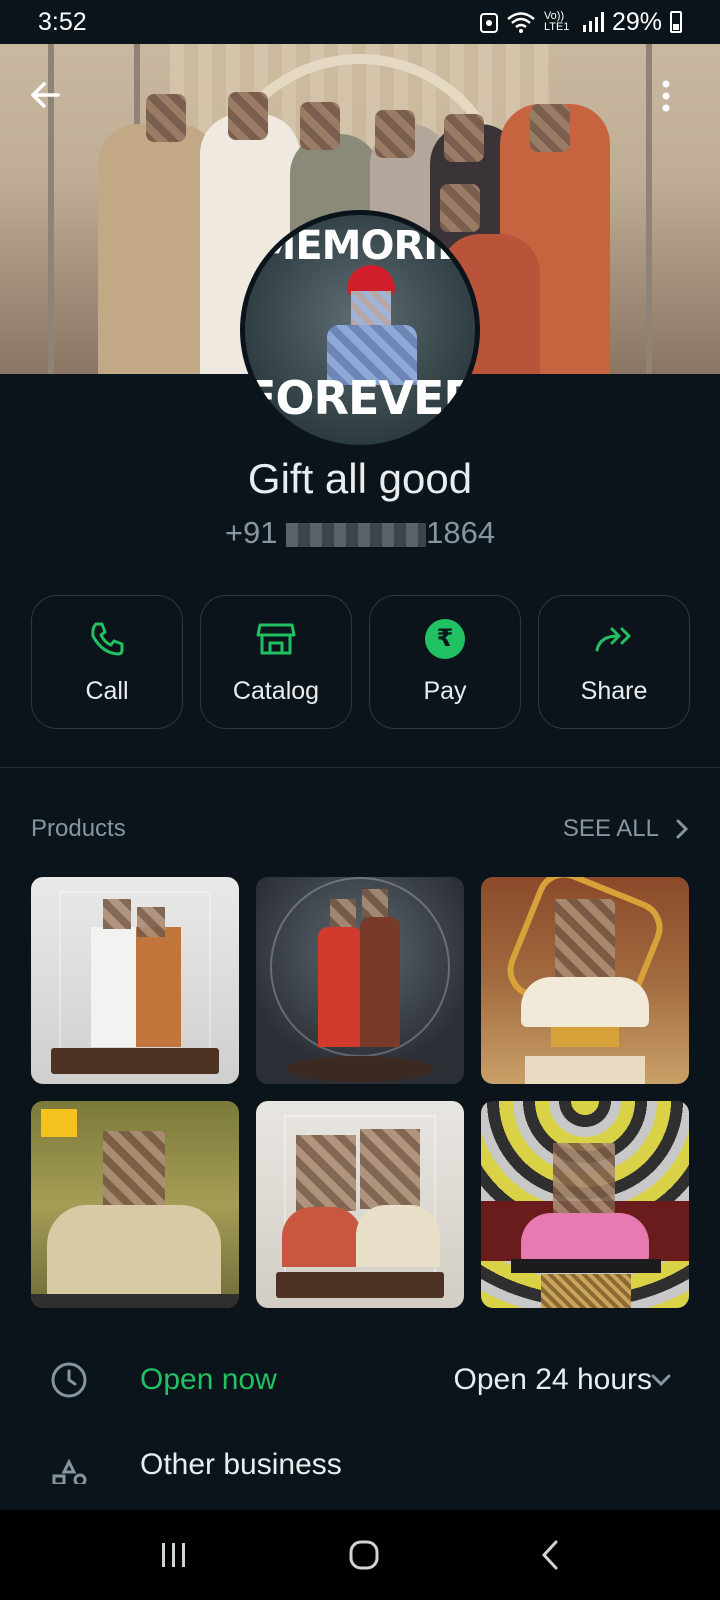 This screenshot has height=1600, width=720. Describe the element at coordinates (666, 96) in the screenshot. I see `more-options-icon` at that location.